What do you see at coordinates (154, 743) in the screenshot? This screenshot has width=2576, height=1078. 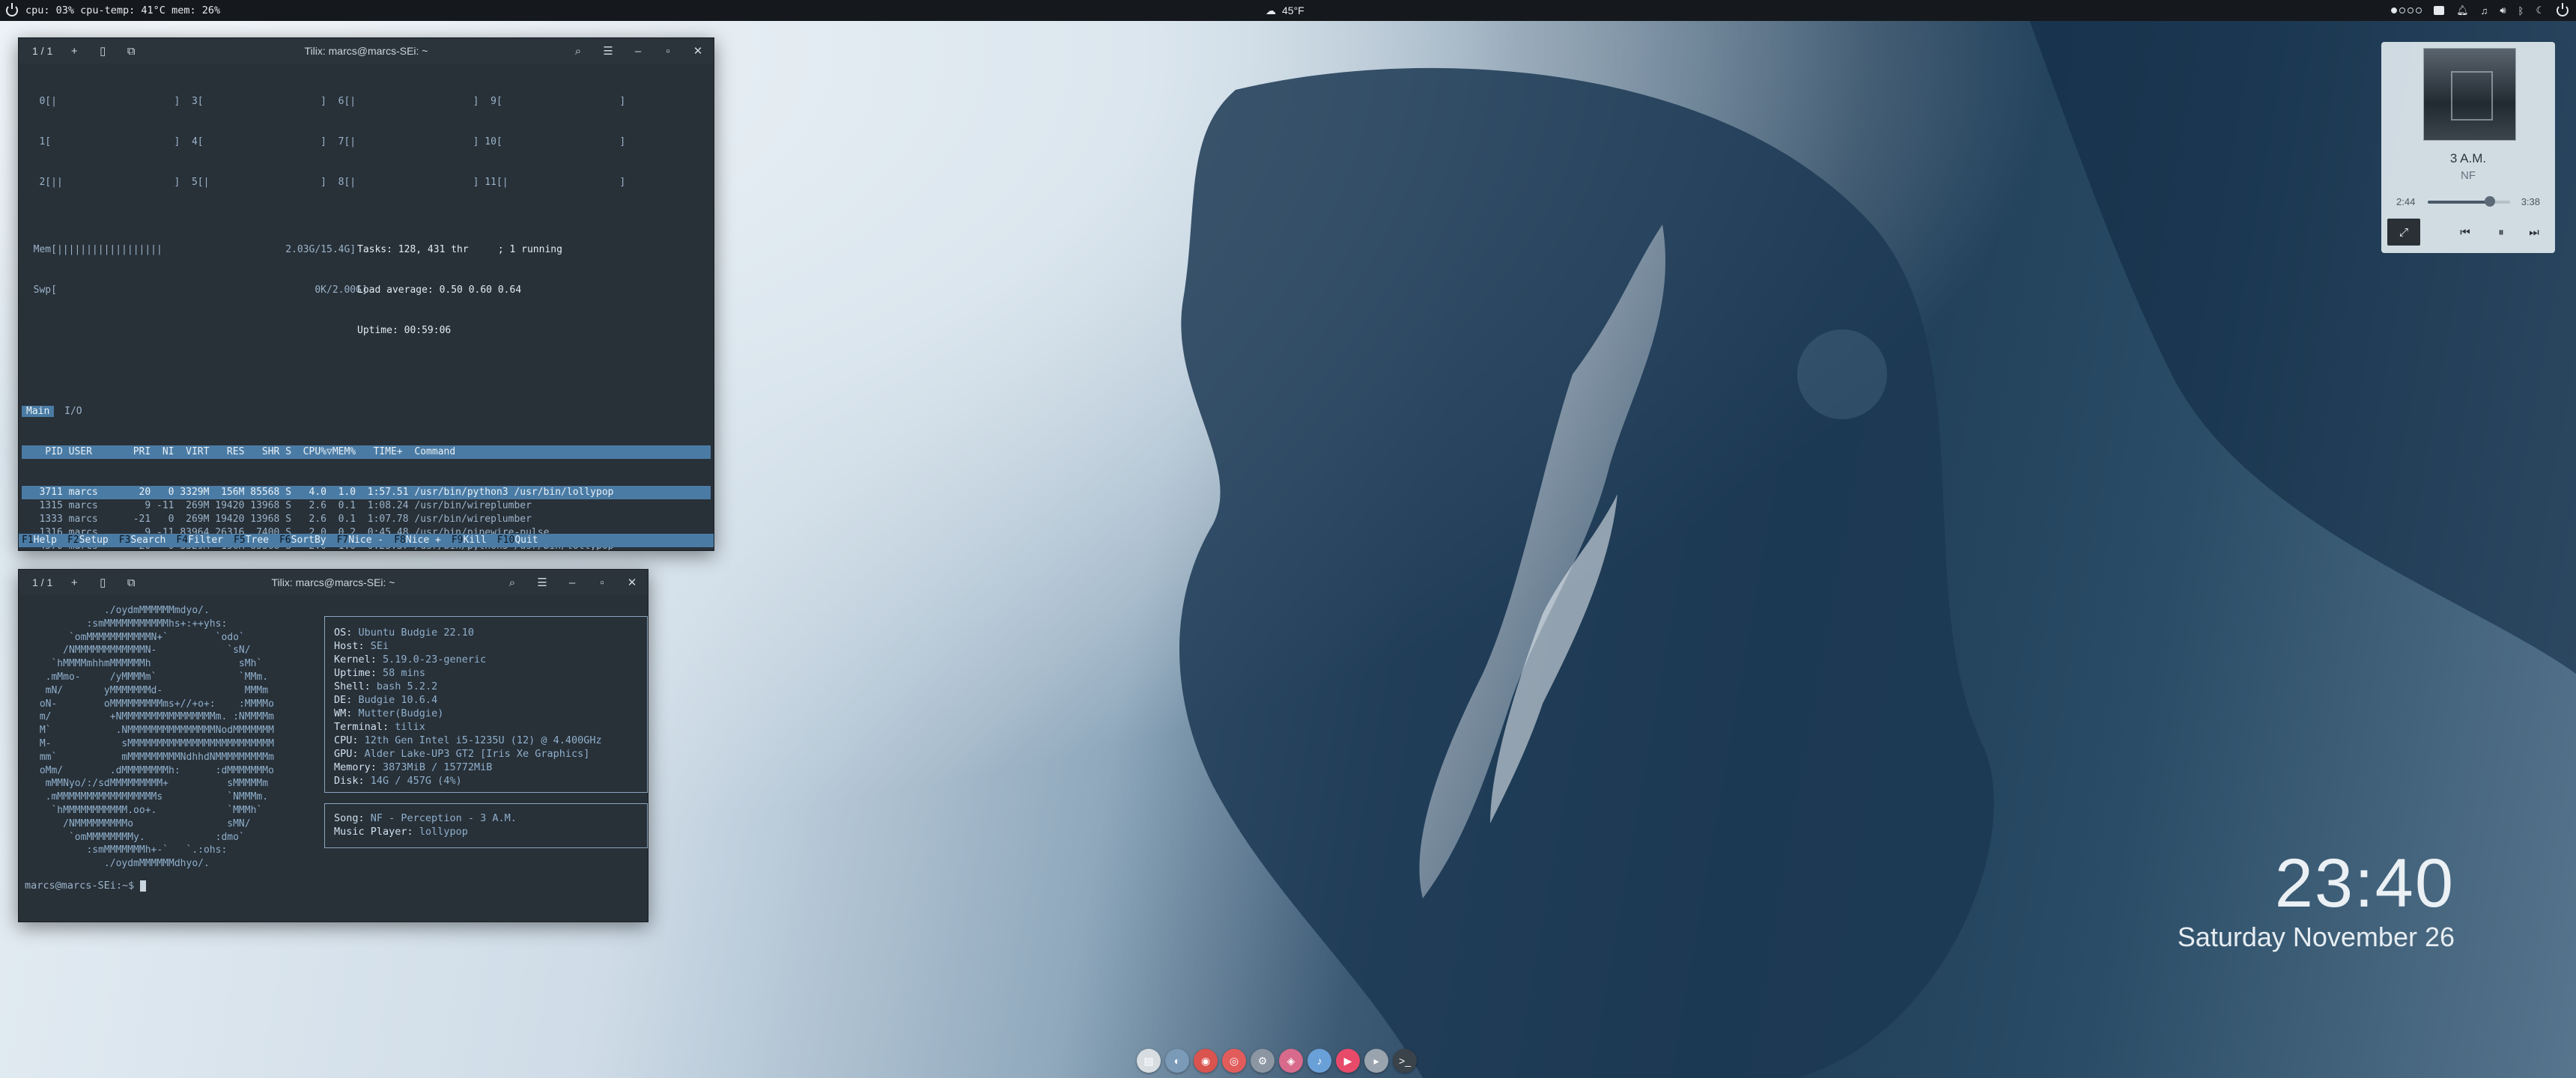 I see `ascii-art-line: M- sMMMMMMMMMMMMMMMMMMMMMMMMM` at bounding box center [154, 743].